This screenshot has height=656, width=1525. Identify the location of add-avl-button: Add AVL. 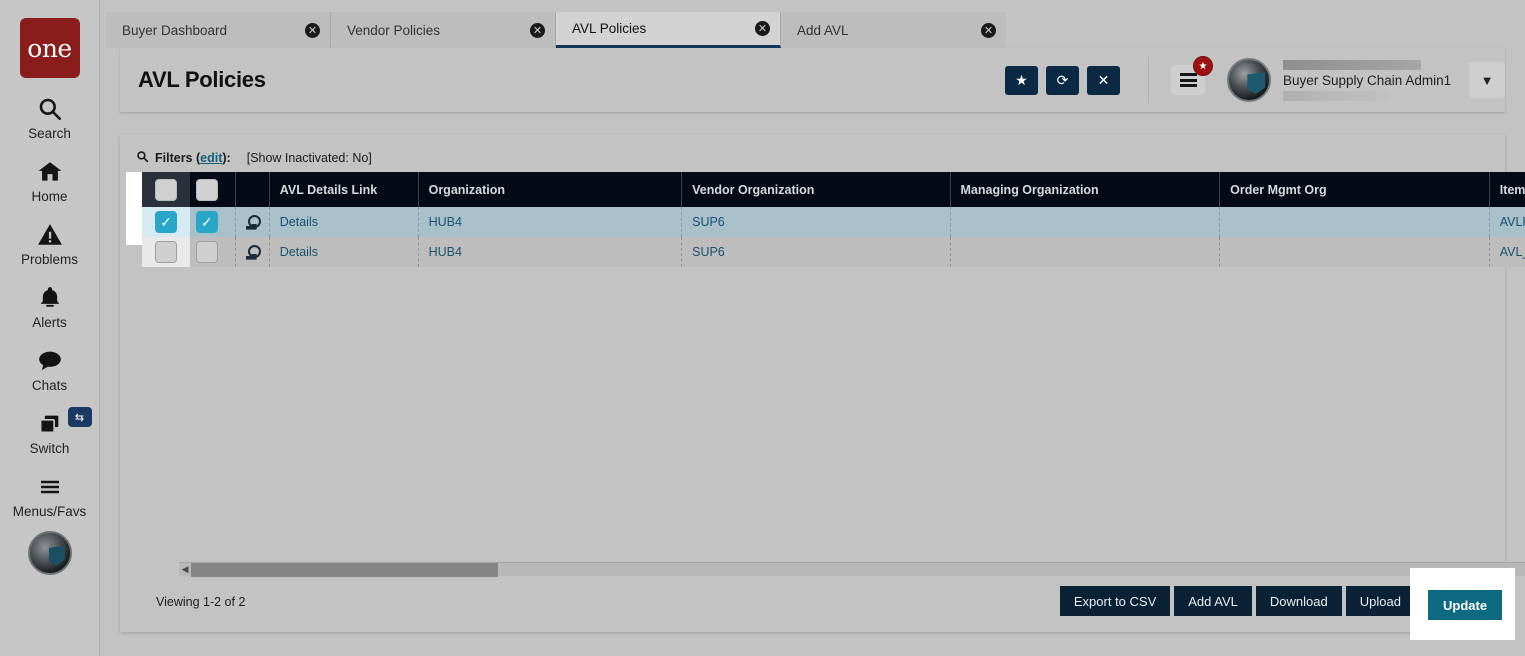
(1213, 601).